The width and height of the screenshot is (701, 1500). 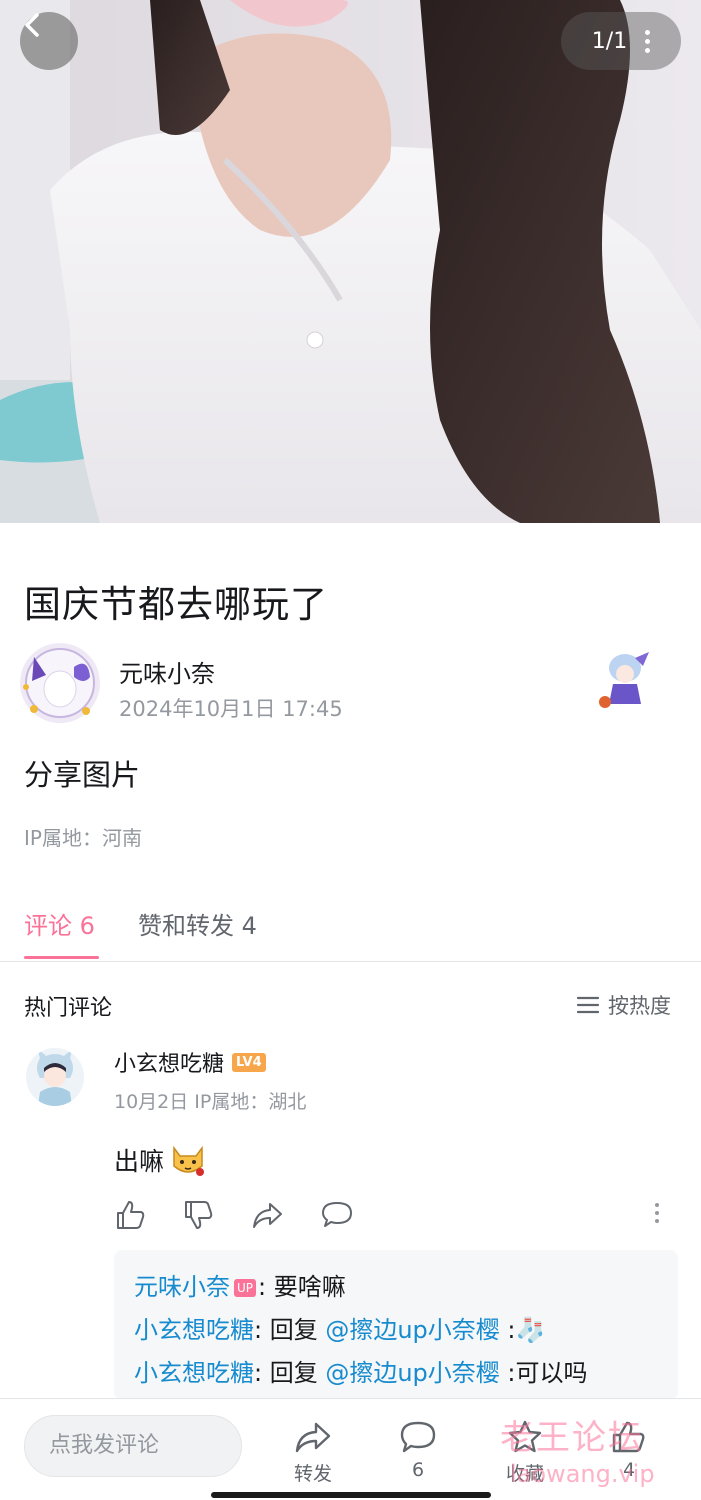 What do you see at coordinates (176, 604) in the screenshot?
I see `post-title: 国庆节都去哪玩了` at bounding box center [176, 604].